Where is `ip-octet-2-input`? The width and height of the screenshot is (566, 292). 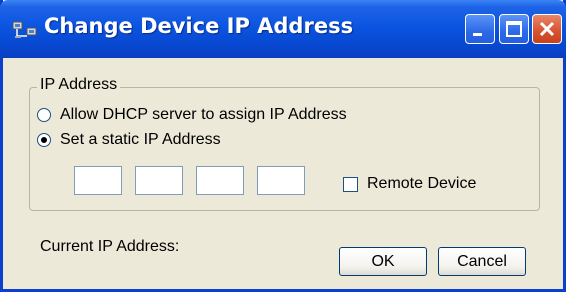
ip-octet-2-input is located at coordinates (159, 180).